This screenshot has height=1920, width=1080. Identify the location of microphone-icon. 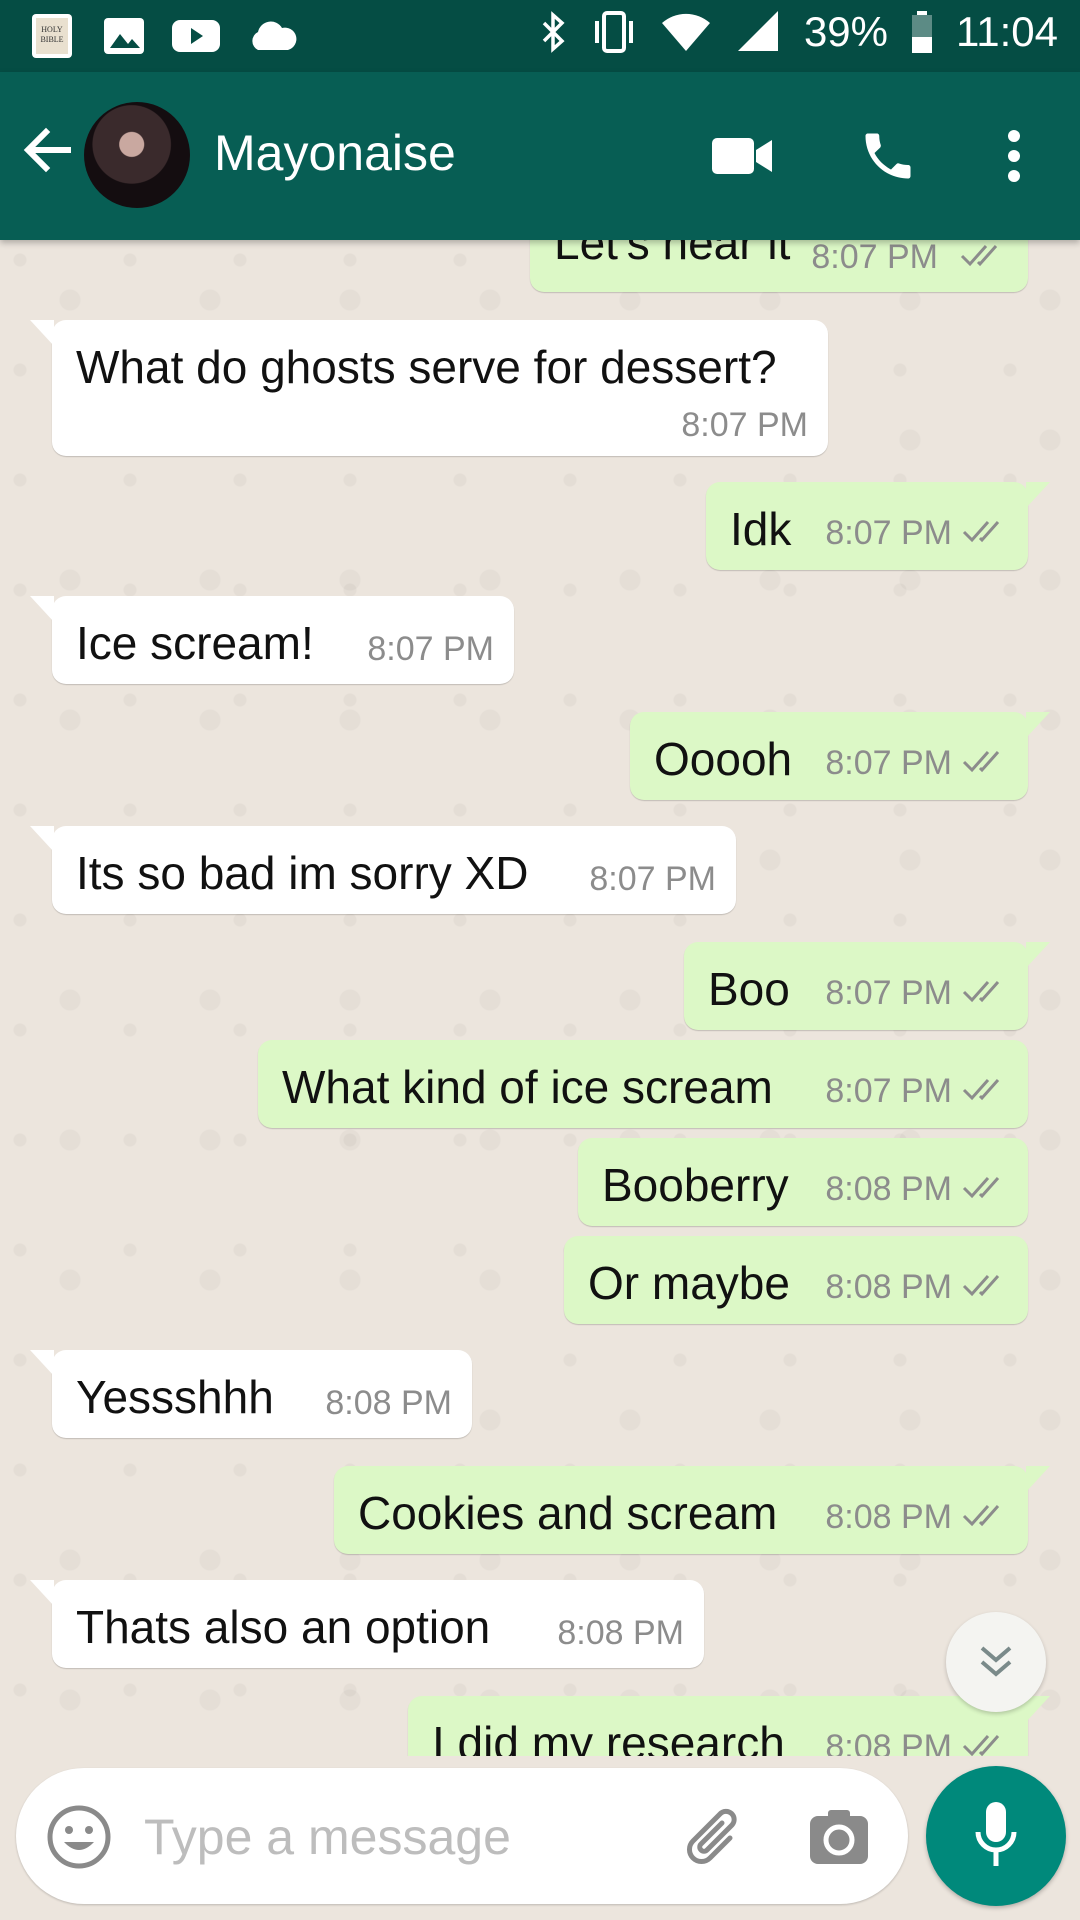
(996, 1834).